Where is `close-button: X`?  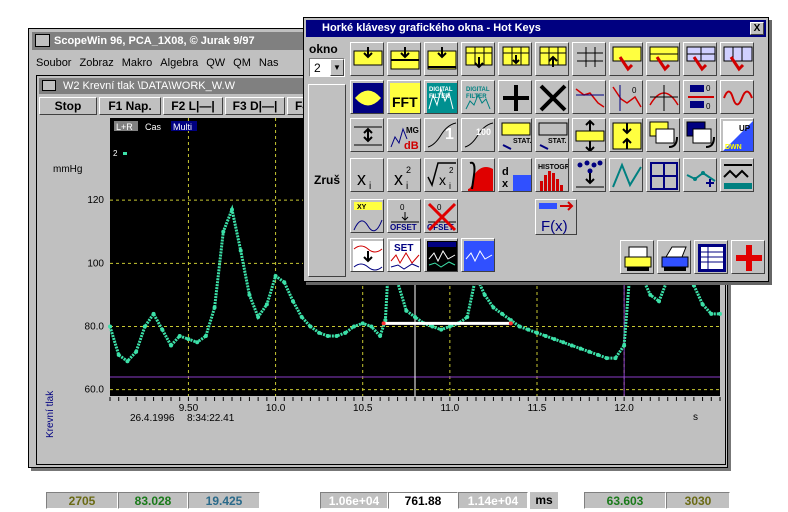
close-button: X is located at coordinates (757, 28).